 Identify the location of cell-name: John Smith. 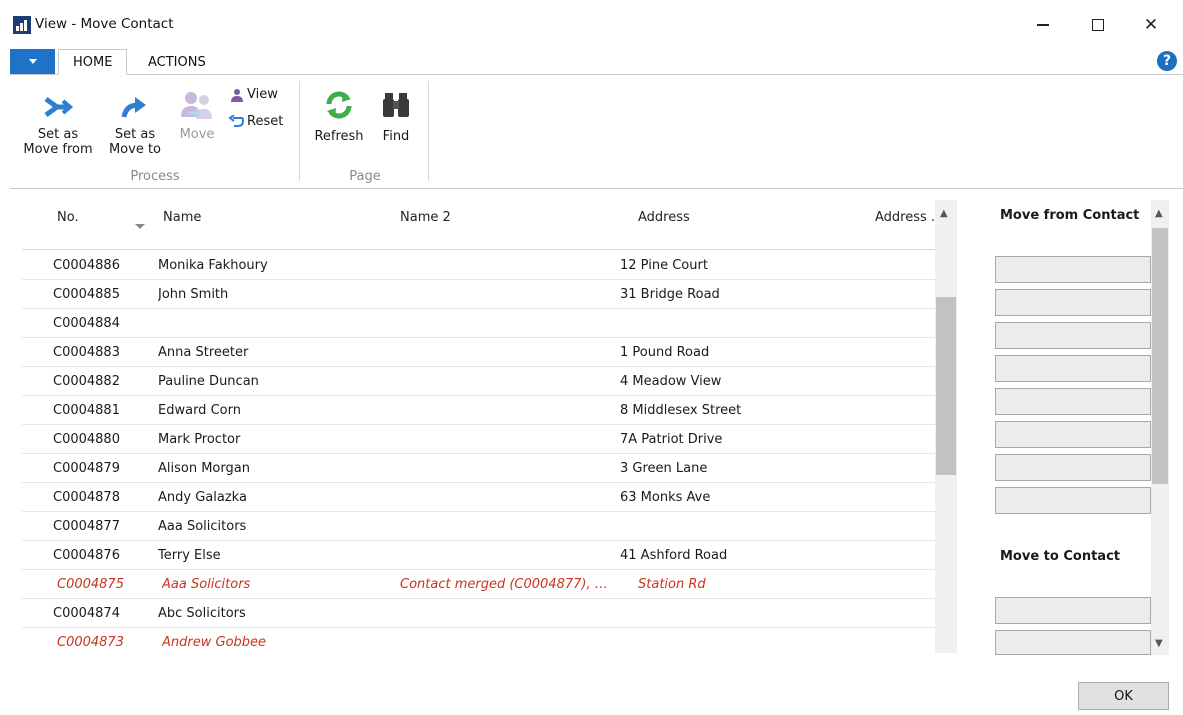
(193, 294).